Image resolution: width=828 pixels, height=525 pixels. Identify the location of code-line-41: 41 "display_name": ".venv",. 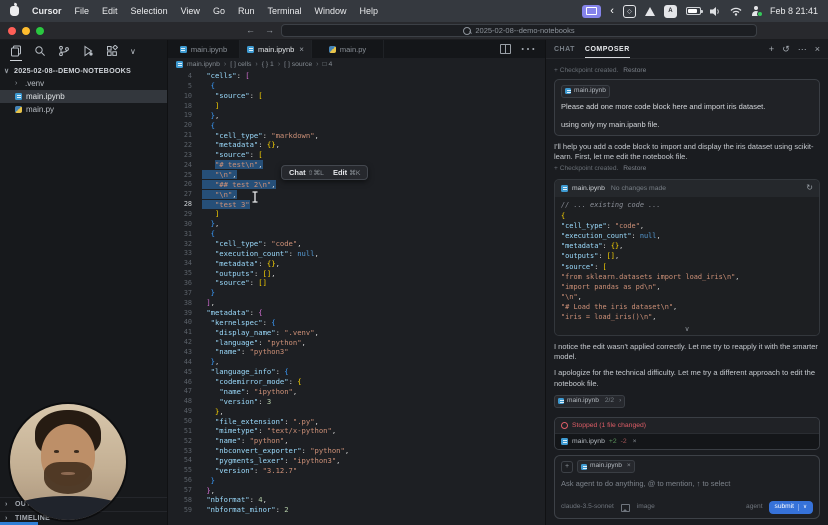
(356, 332).